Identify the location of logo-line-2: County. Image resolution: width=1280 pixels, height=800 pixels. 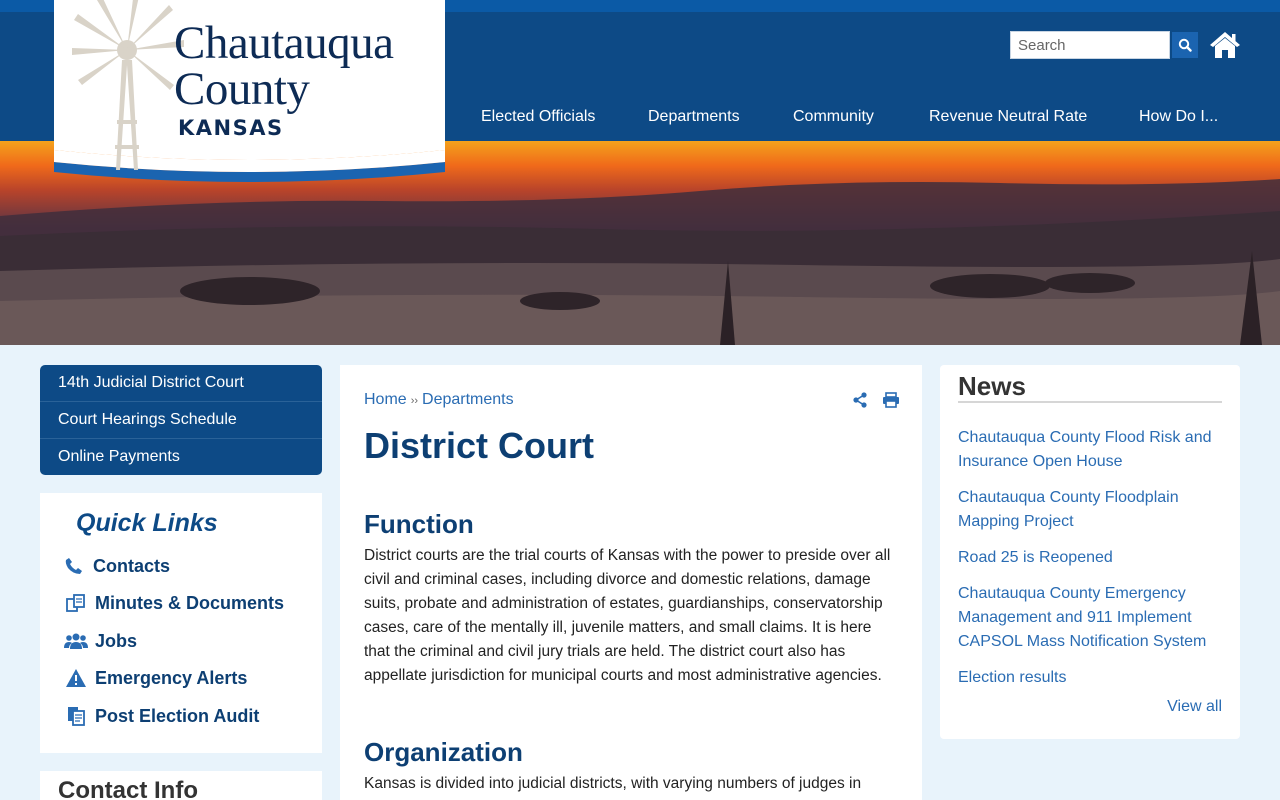
(242, 89).